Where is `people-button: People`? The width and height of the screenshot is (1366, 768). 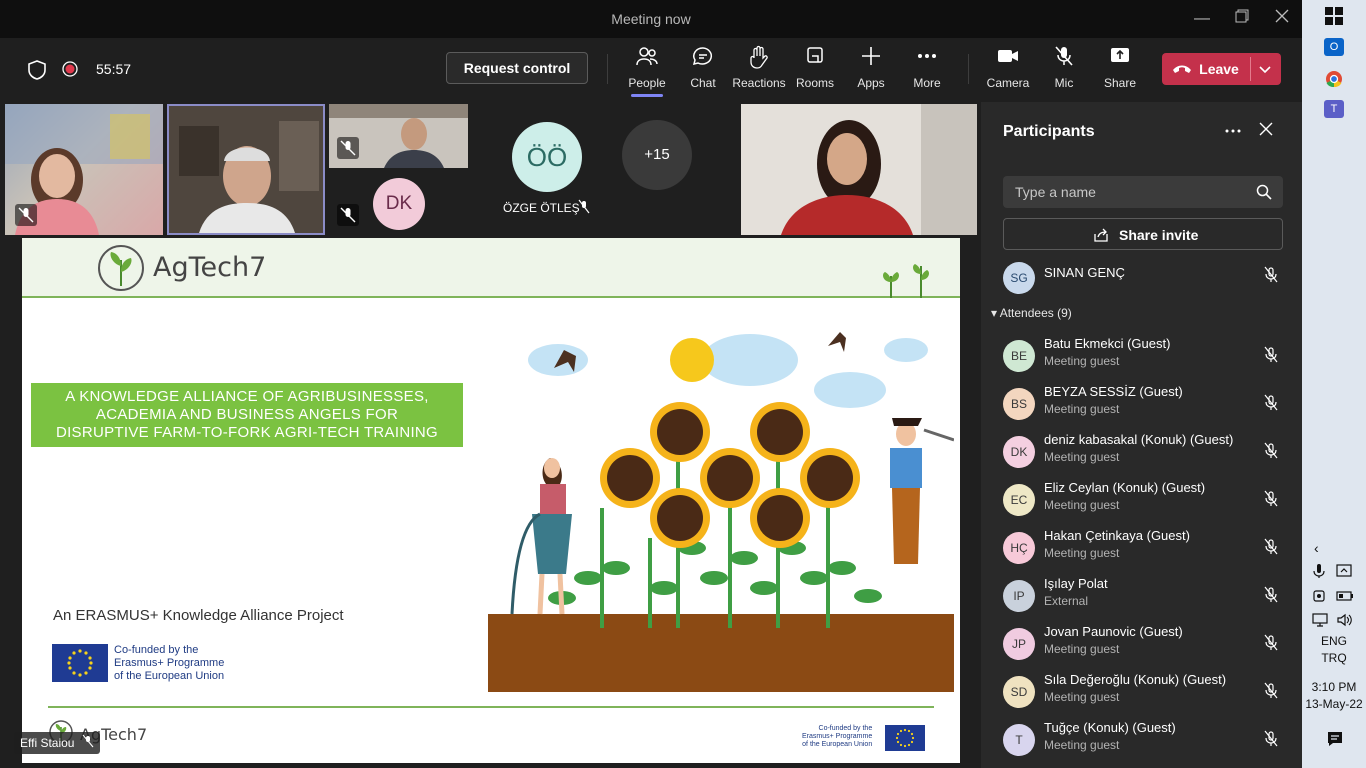 people-button: People is located at coordinates (647, 70).